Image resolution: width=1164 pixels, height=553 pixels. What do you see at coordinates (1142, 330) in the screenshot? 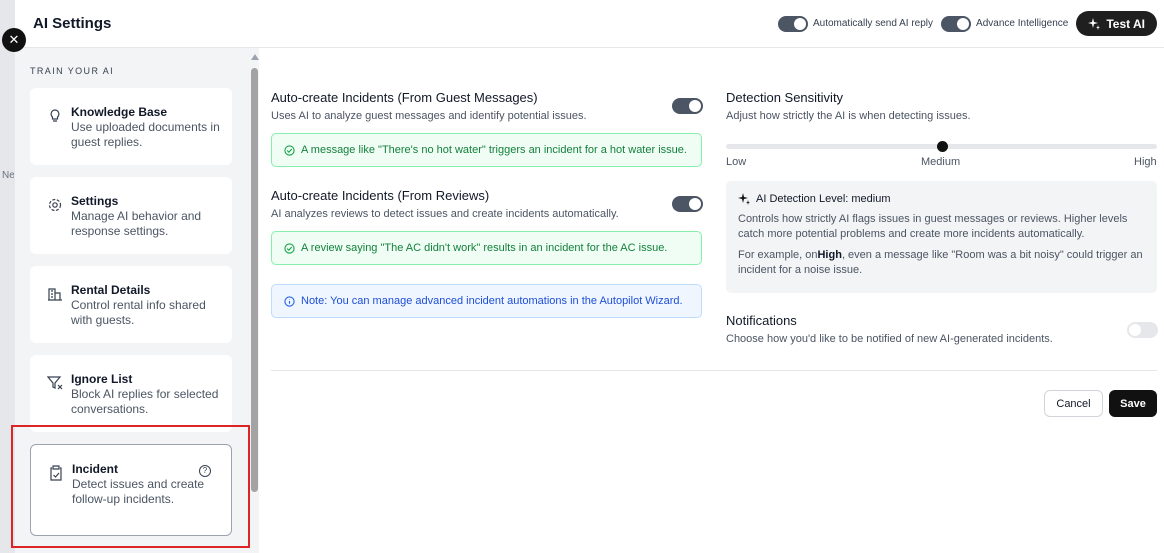
I see `notifications-toggle` at bounding box center [1142, 330].